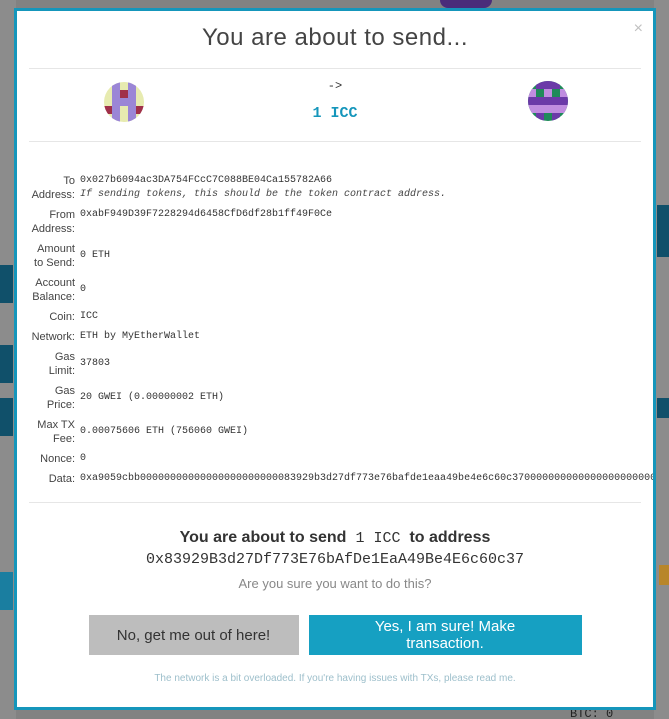 This screenshot has height=719, width=669. What do you see at coordinates (263, 537) in the screenshot?
I see `confirm-prefix: You are about to send` at bounding box center [263, 537].